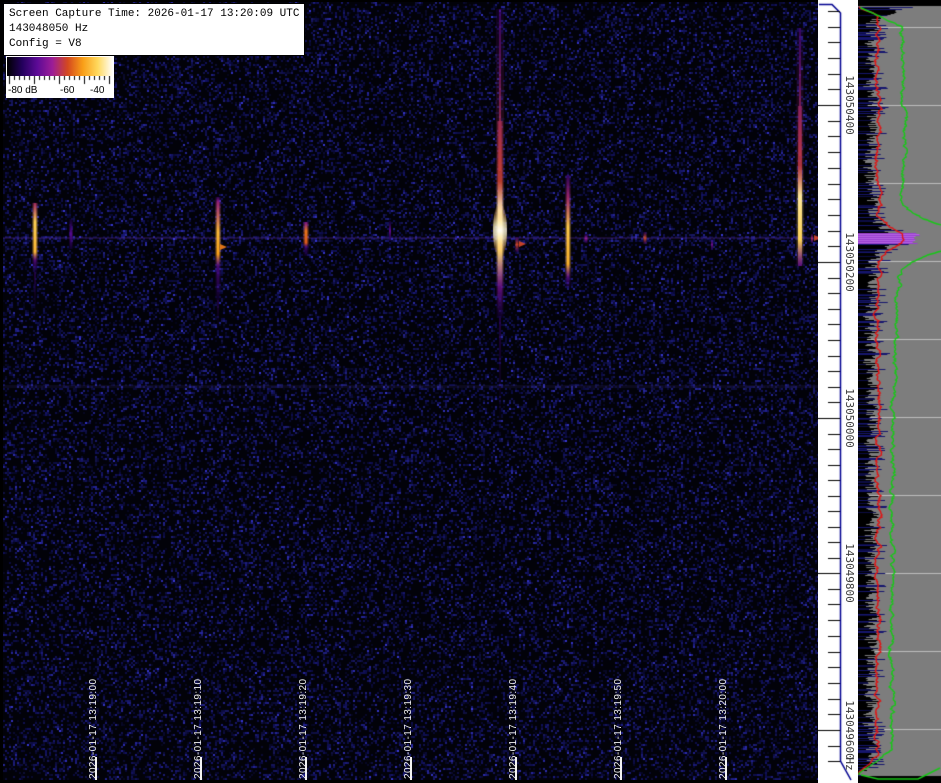  What do you see at coordinates (60, 66) in the screenshot?
I see `intensity-gradient-bar` at bounding box center [60, 66].